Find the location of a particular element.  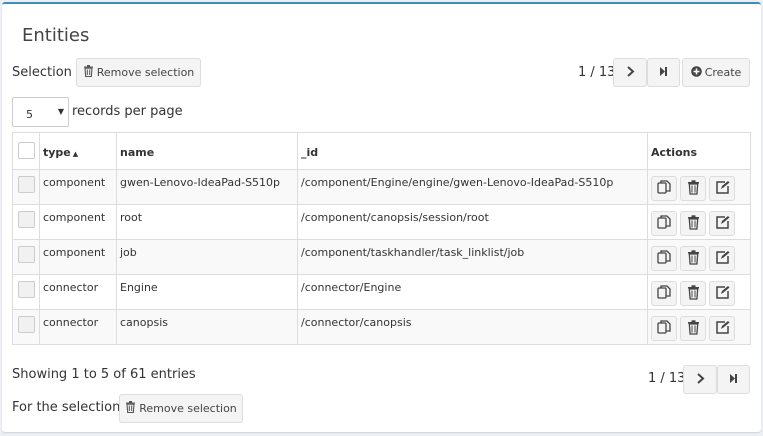

sort-asc-icon: ▲ is located at coordinates (75, 154).